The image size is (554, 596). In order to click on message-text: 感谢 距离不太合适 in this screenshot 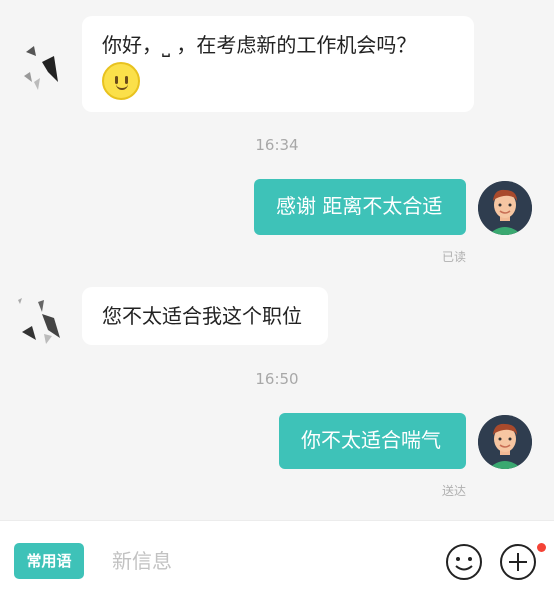, I will do `click(359, 206)`.